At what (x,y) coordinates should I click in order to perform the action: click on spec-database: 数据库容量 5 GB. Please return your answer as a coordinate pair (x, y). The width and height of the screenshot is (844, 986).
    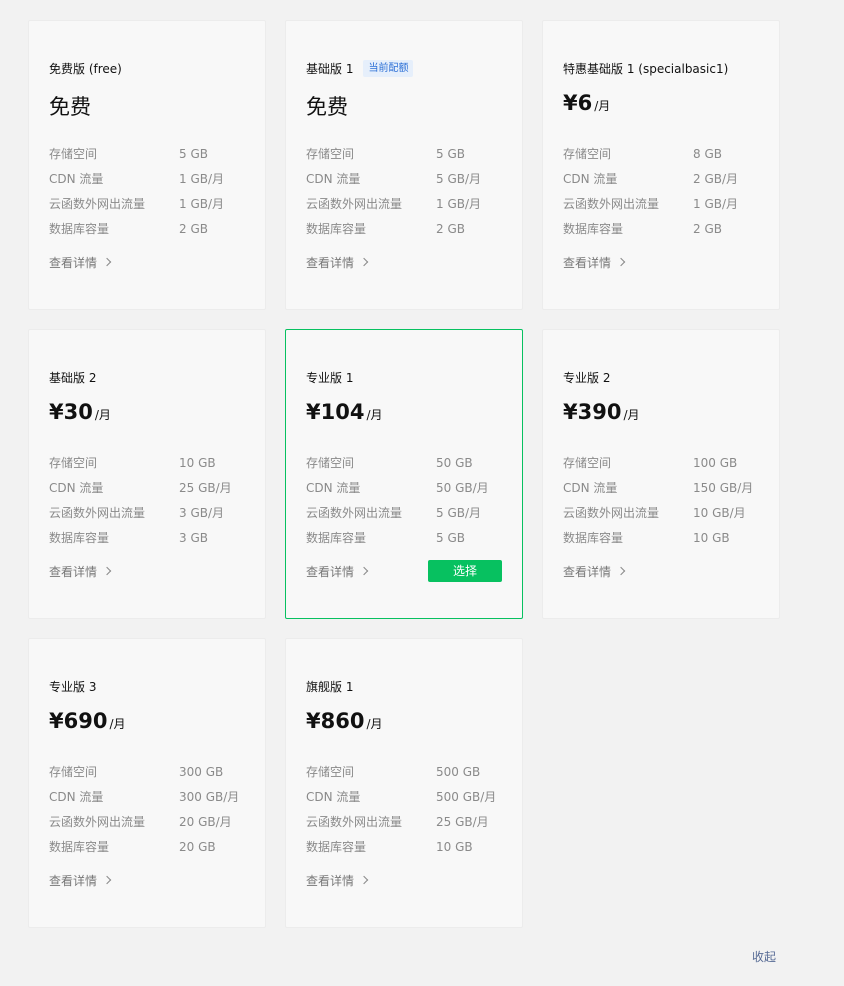
    Looking at the image, I should click on (404, 537).